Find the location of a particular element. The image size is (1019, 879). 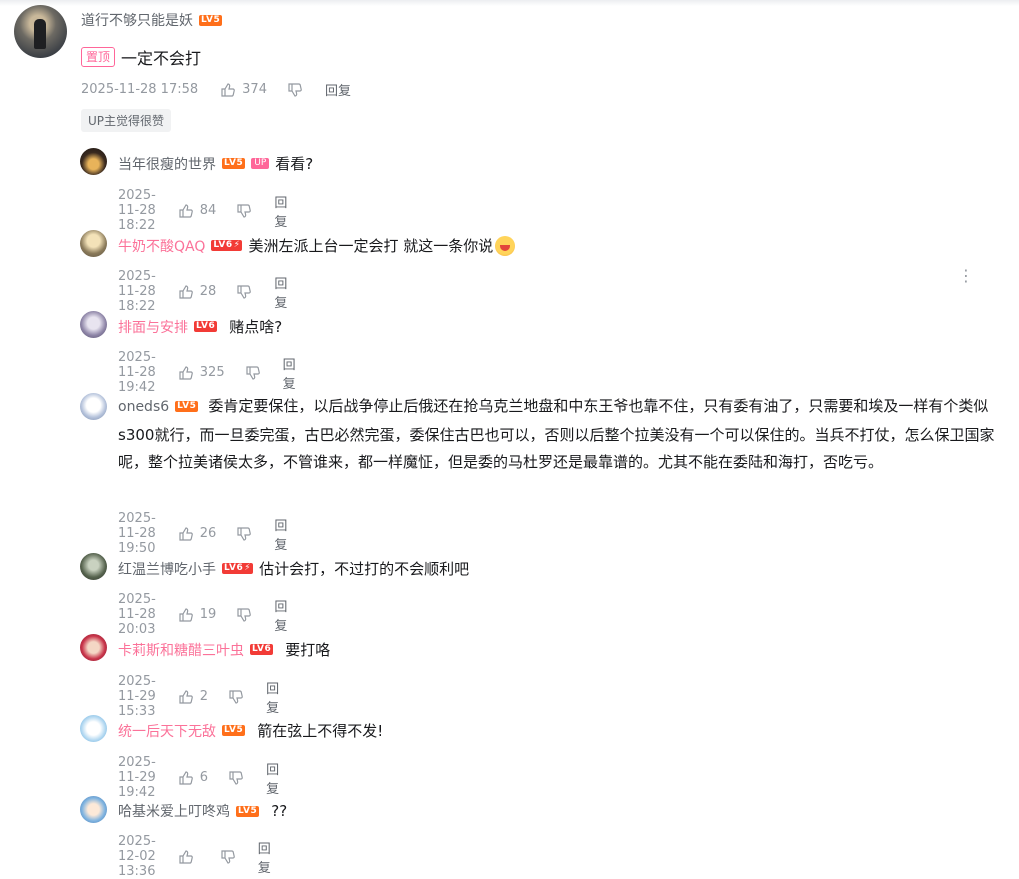

reply-text: 箭在弦上不得不发! is located at coordinates (320, 731).